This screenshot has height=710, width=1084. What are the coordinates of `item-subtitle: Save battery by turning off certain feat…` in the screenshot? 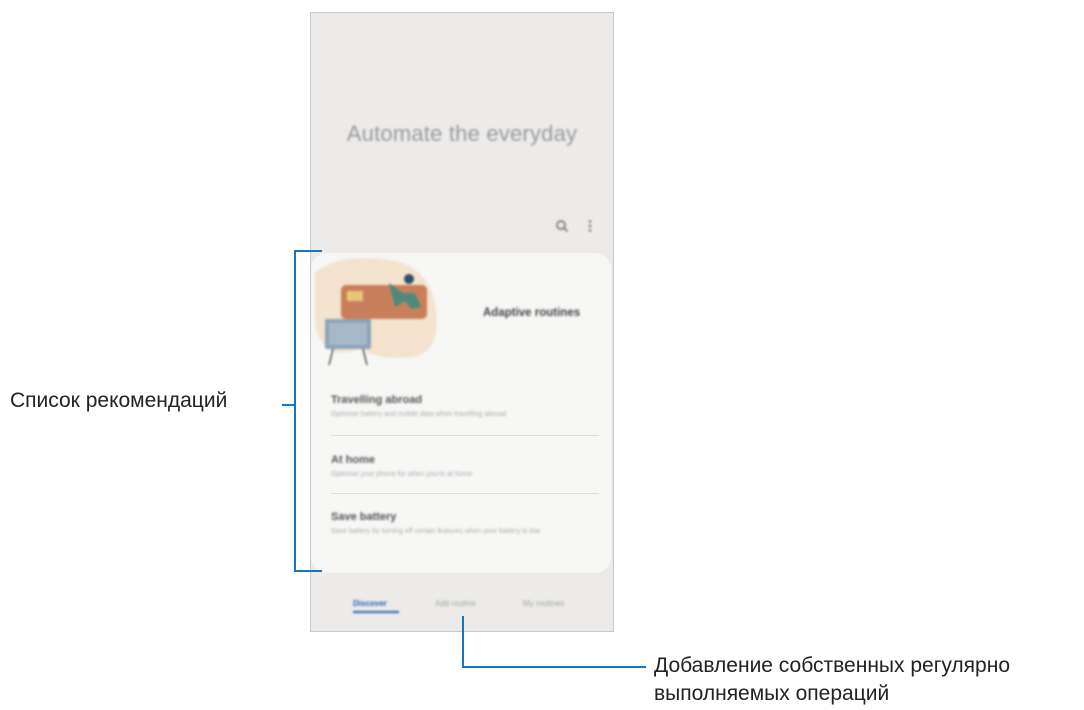 It's located at (435, 531).